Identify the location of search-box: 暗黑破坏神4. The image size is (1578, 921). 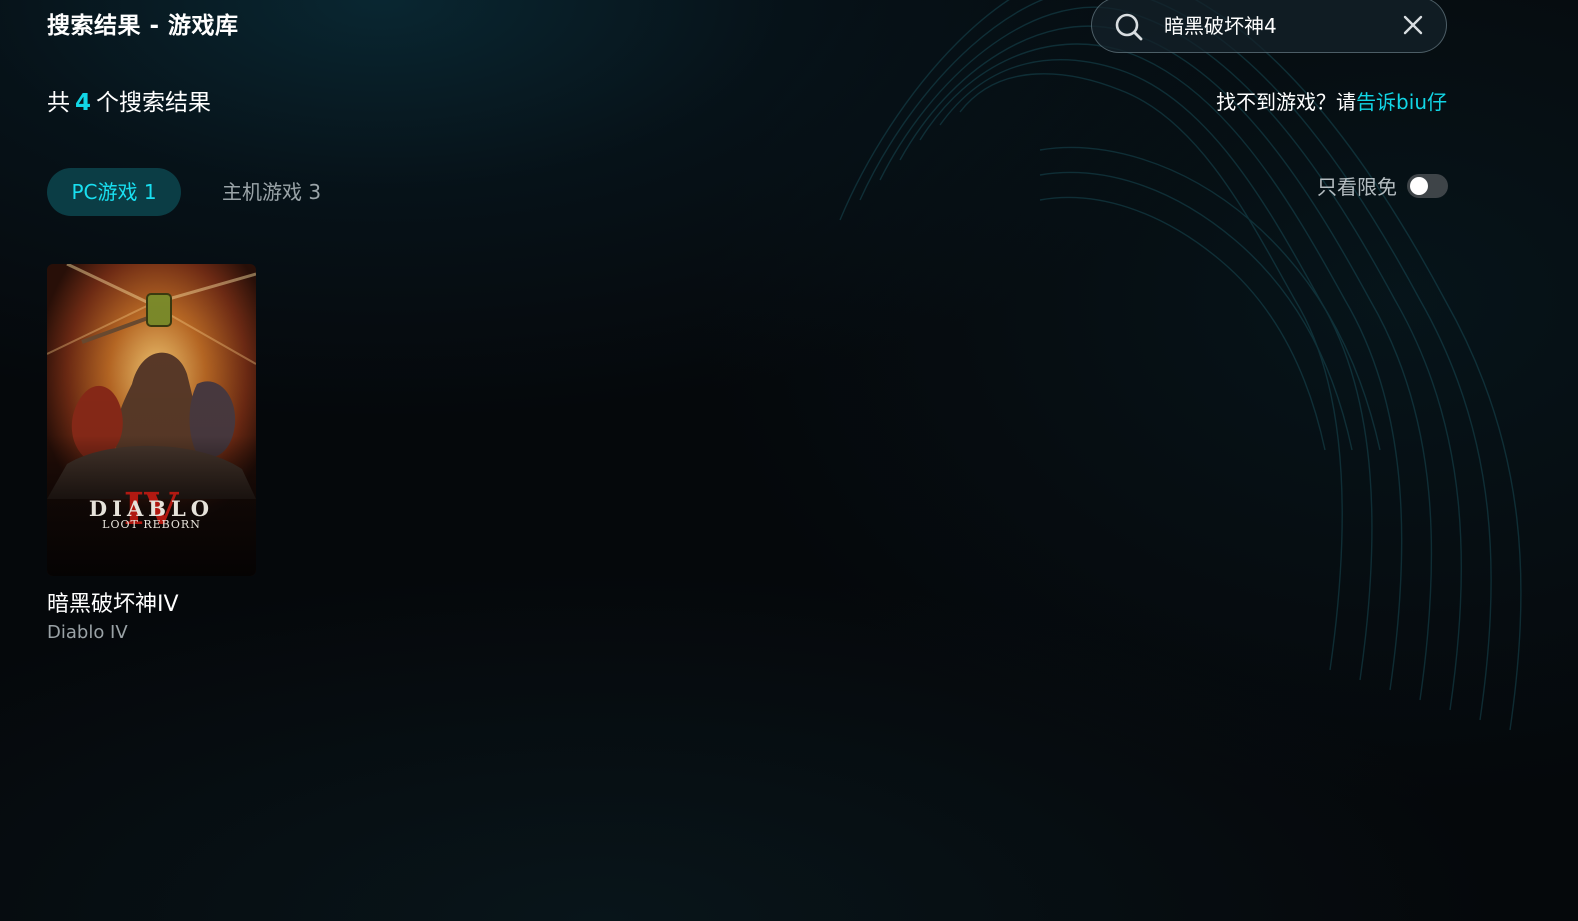
(1269, 26).